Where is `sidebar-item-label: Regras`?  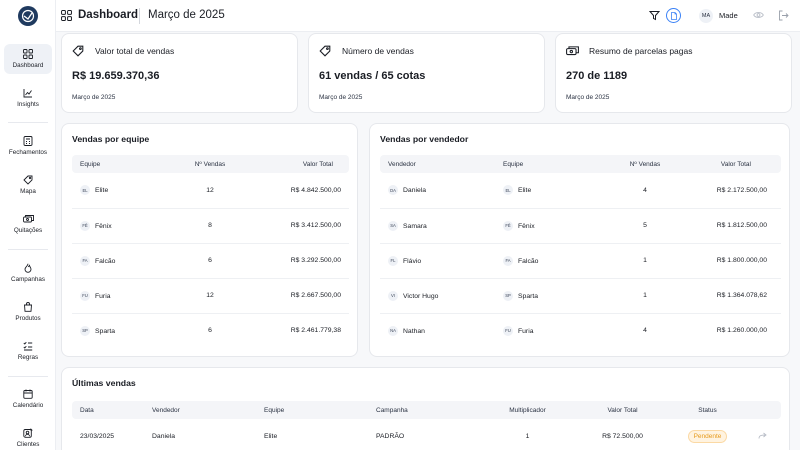
sidebar-item-label: Regras is located at coordinates (28, 357).